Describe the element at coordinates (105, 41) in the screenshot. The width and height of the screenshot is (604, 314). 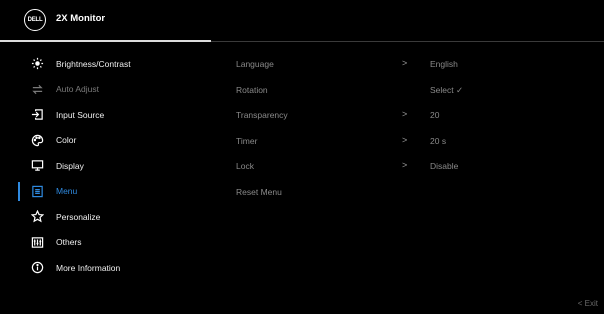
I see `header-divider-active` at that location.